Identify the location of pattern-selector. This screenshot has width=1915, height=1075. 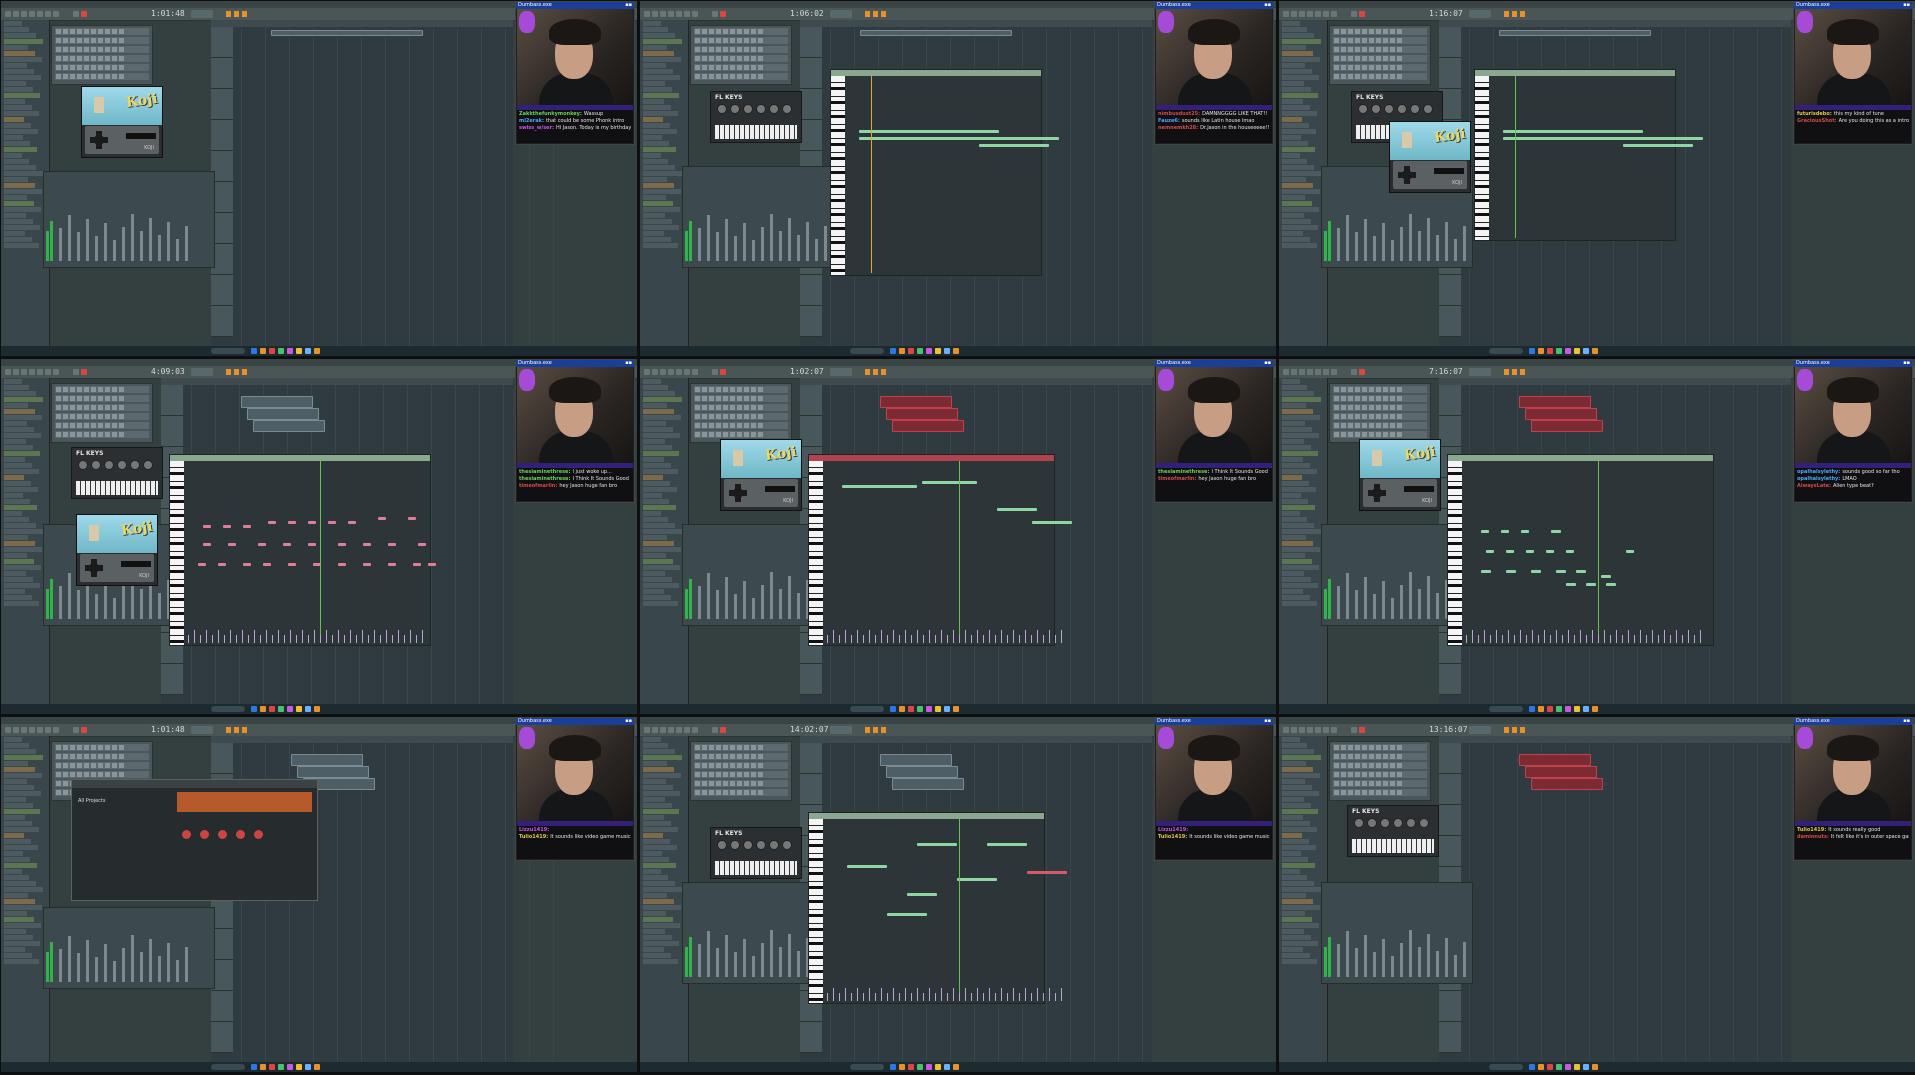
(202, 14).